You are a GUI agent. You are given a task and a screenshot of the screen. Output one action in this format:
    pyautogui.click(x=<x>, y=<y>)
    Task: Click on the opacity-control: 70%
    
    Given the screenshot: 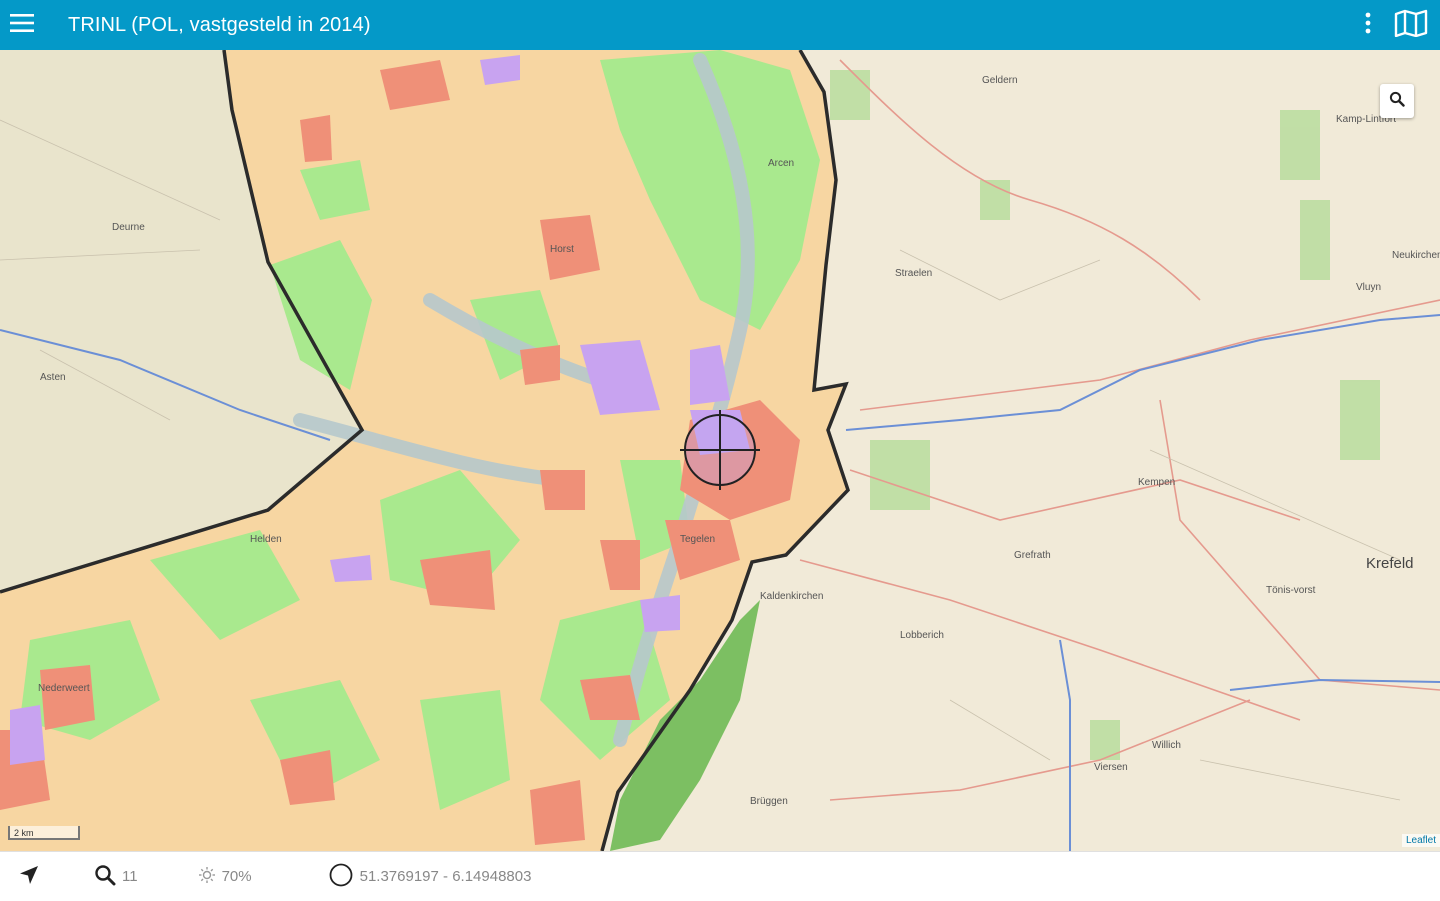 What is the action you would take?
    pyautogui.click(x=225, y=877)
    